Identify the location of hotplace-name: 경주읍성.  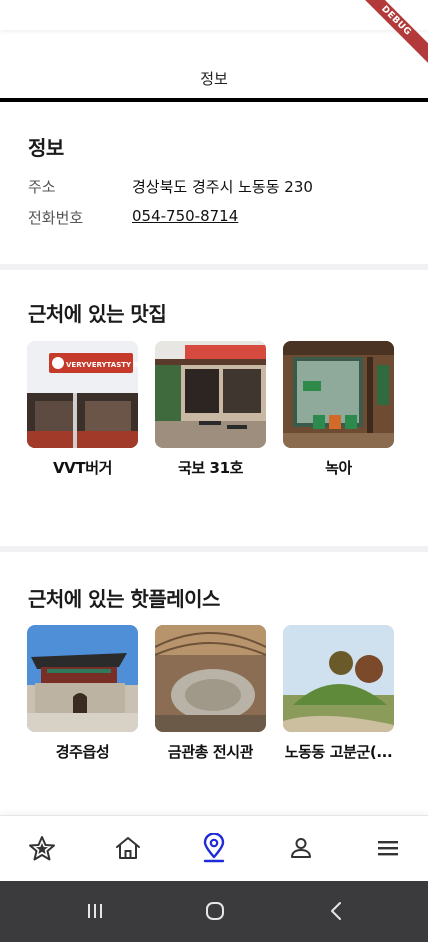
(82, 752).